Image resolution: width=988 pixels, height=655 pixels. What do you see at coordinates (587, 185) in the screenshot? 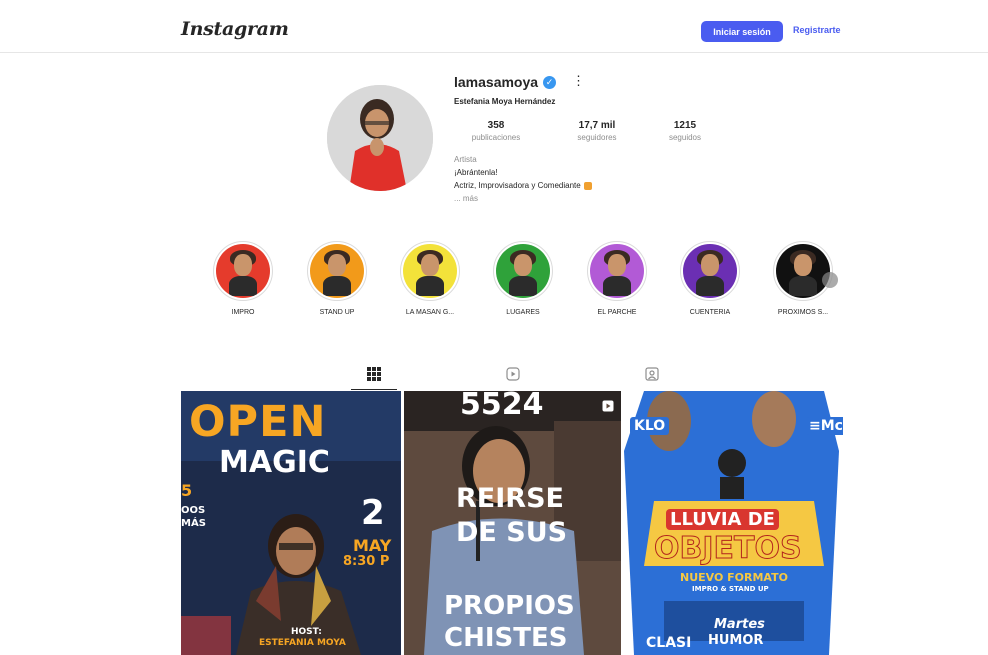
I see `emoji-icon` at bounding box center [587, 185].